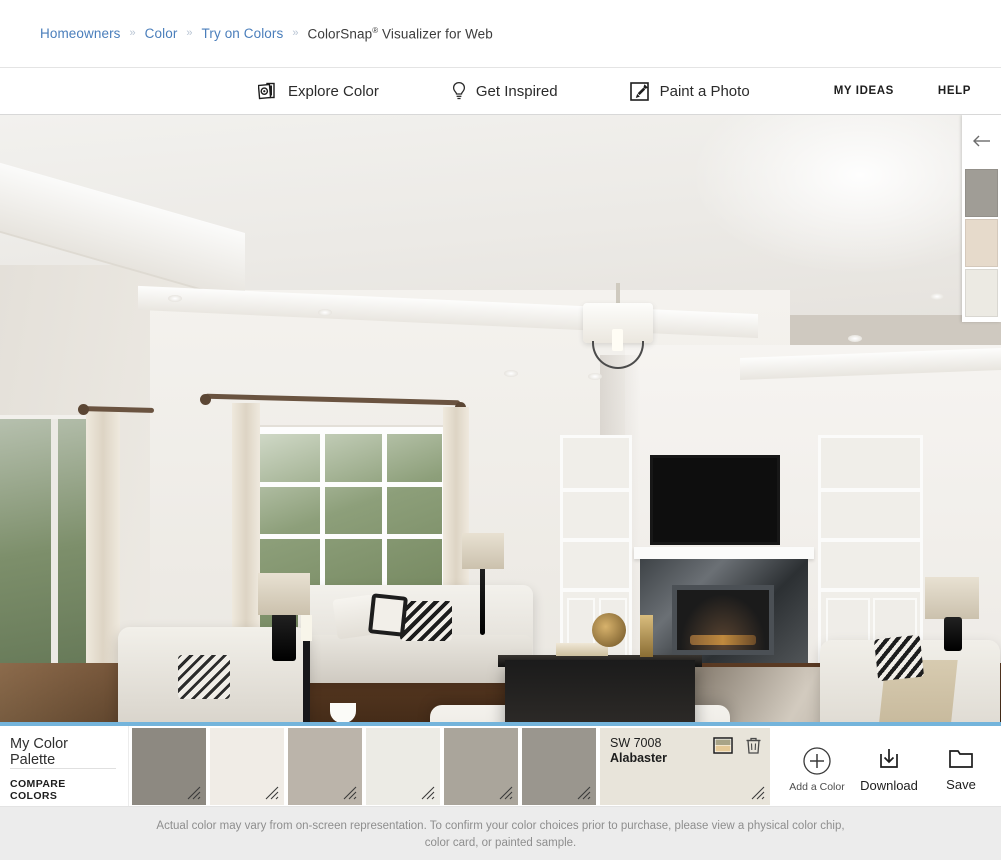 The image size is (1001, 860). Describe the element at coordinates (39, 752) in the screenshot. I see `palette-title: My Color Palette` at that location.